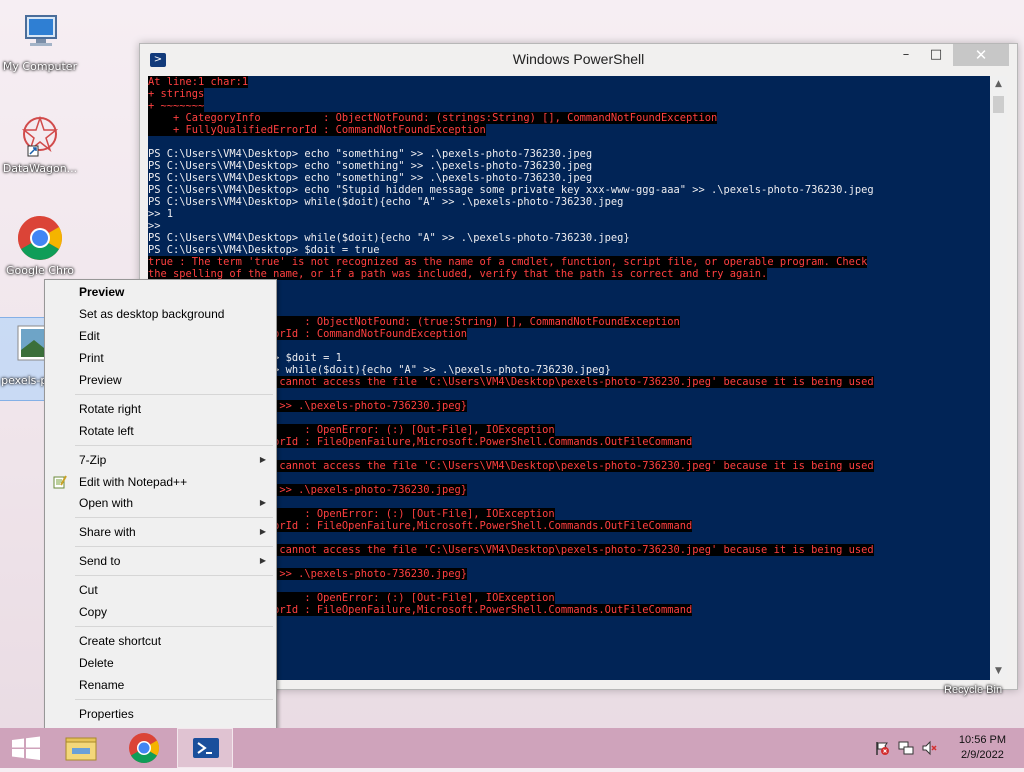  Describe the element at coordinates (569, 82) in the screenshot. I see `console-line: At line:1 char:1` at that location.